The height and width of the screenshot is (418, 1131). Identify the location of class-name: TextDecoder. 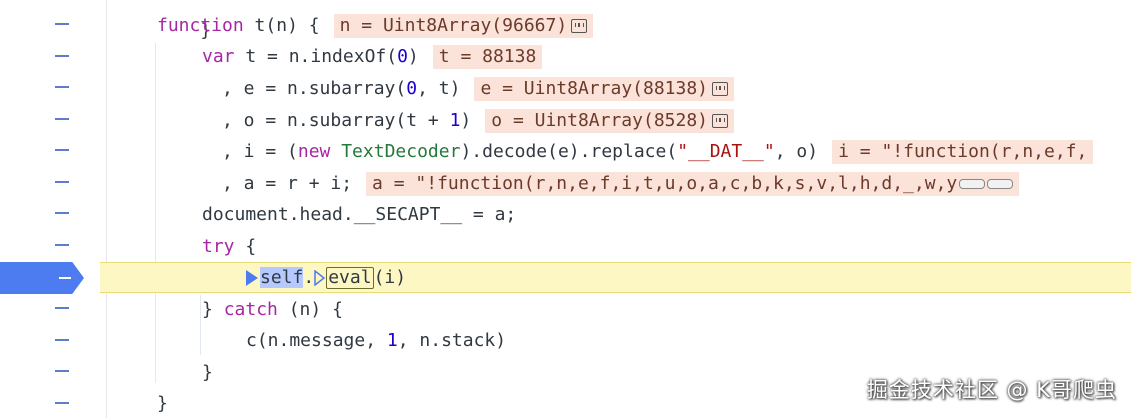
(401, 151).